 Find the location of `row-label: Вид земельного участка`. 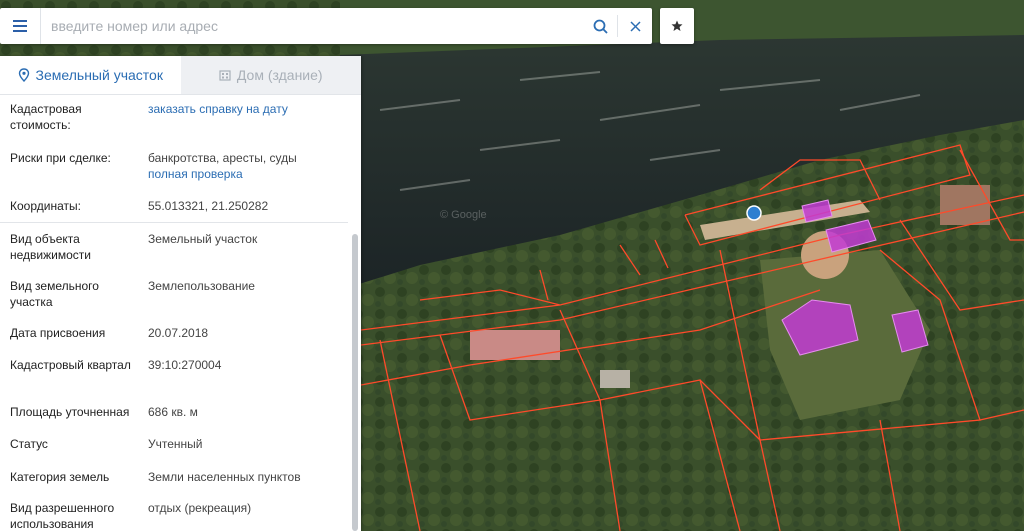

row-label: Вид земельного участка is located at coordinates (54, 294).